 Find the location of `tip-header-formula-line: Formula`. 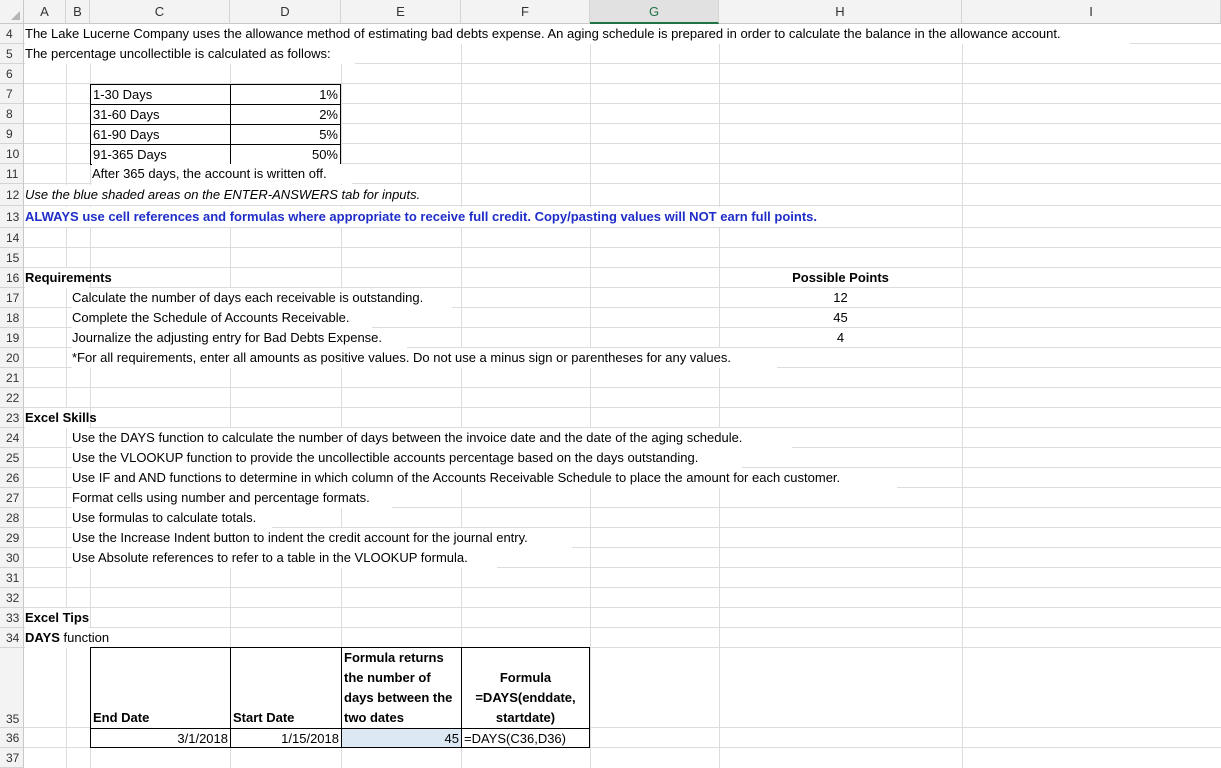

tip-header-formula-line: Formula is located at coordinates (525, 677).